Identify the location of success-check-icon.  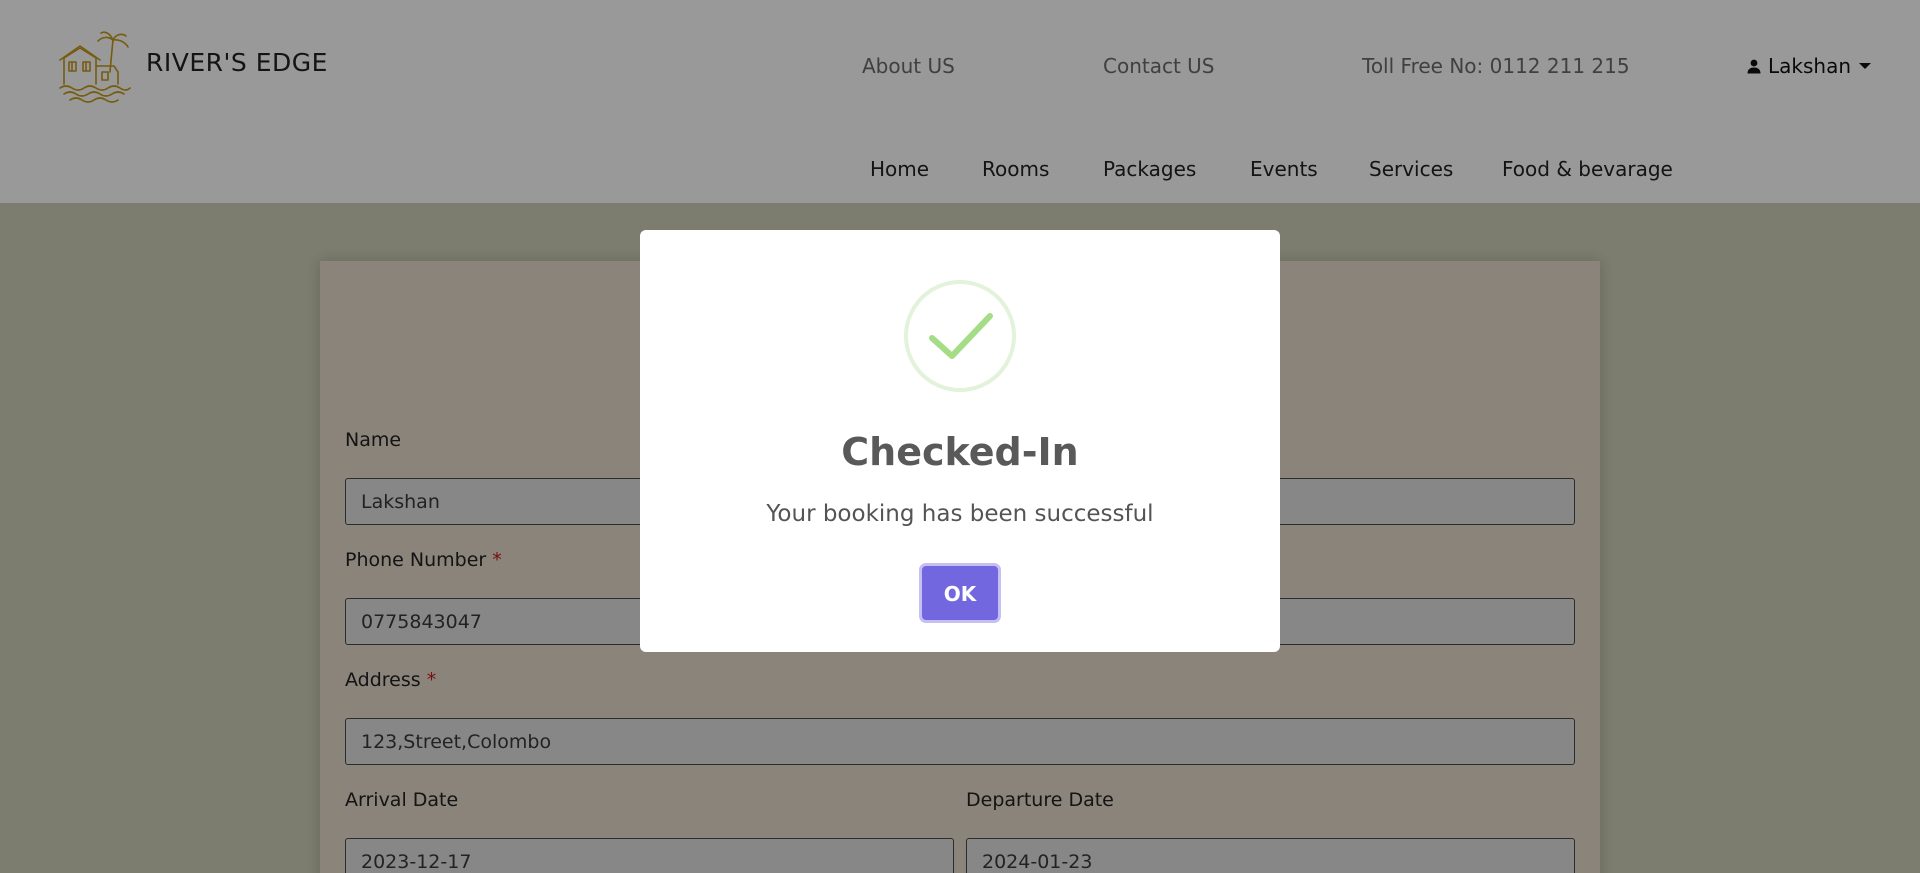
(961, 336).